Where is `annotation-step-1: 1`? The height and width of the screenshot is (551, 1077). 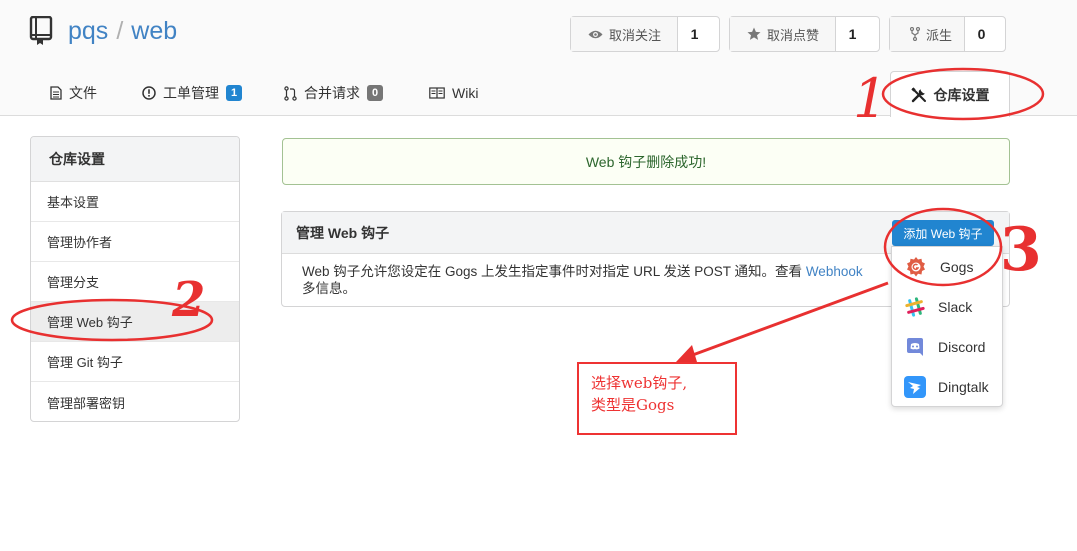 annotation-step-1: 1 is located at coordinates (870, 98).